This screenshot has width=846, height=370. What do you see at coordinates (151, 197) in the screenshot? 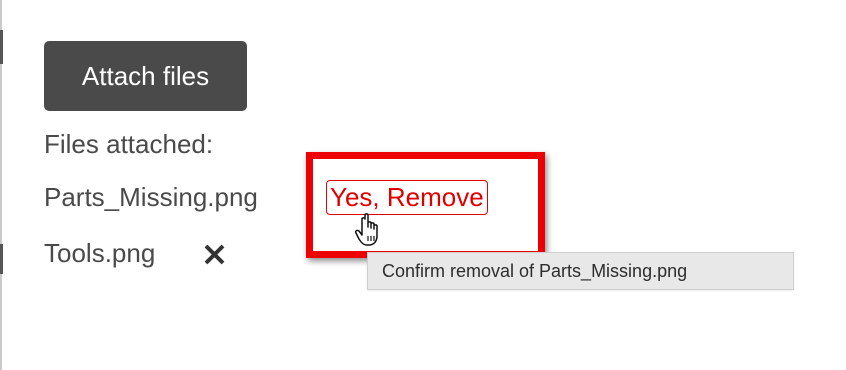
I see `file-name: Parts_Missing.png` at bounding box center [151, 197].